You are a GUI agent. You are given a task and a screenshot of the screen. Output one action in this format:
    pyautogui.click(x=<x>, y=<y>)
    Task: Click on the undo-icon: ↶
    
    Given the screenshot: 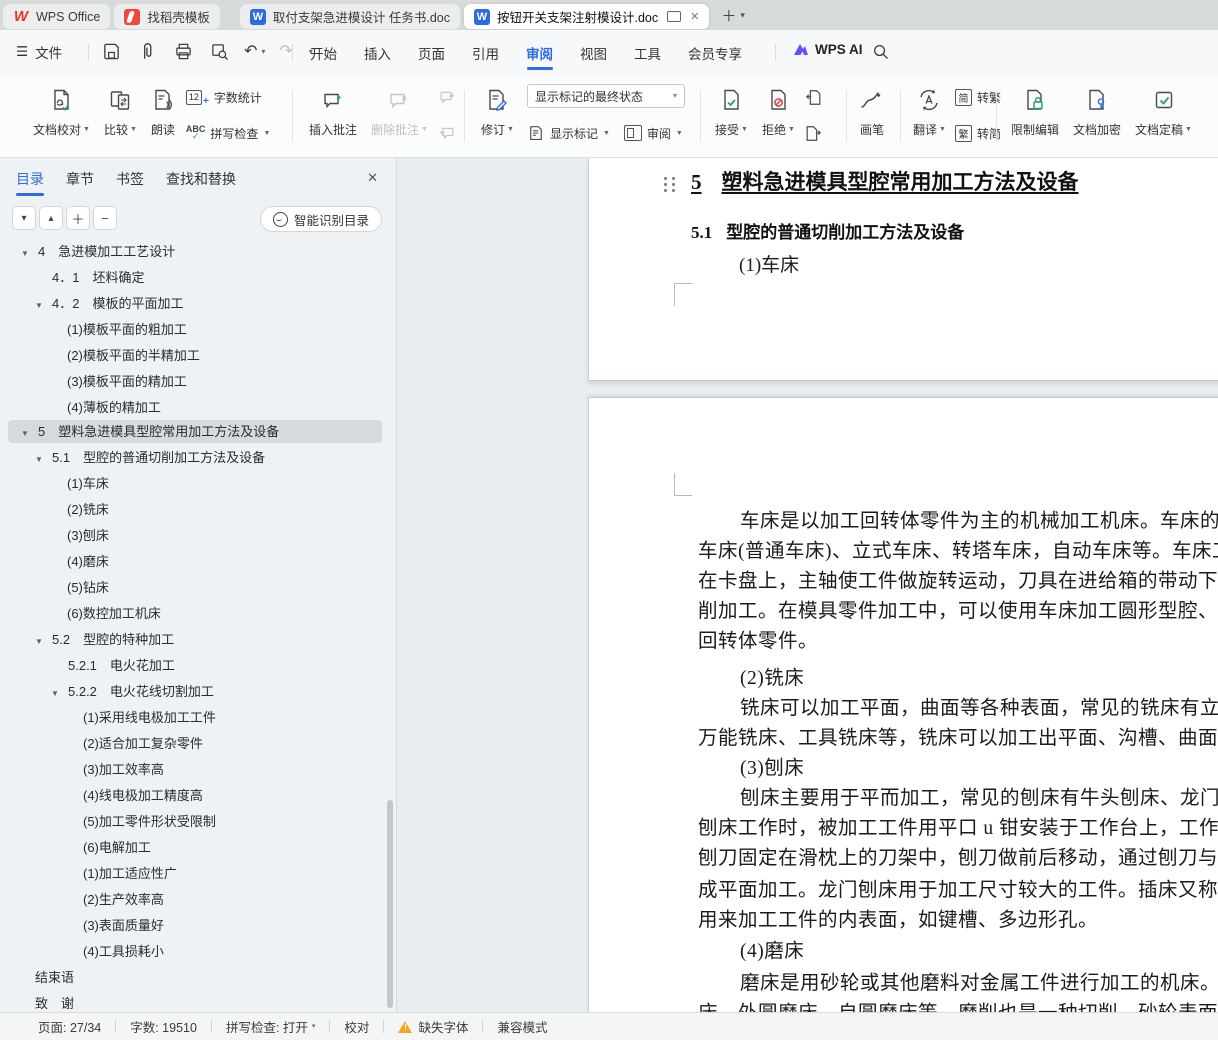 What is the action you would take?
    pyautogui.click(x=250, y=51)
    